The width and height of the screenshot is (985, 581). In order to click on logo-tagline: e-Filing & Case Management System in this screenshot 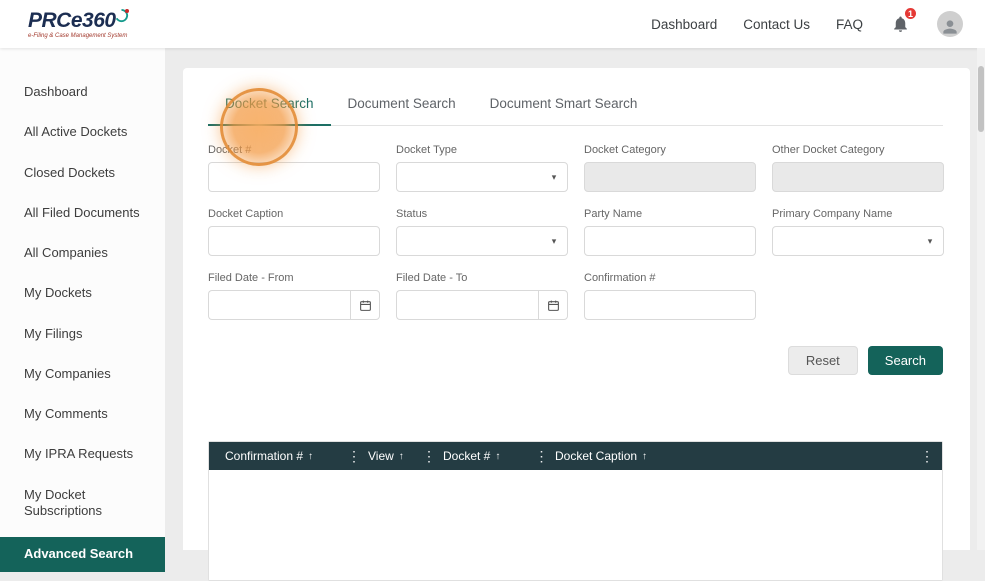, I will do `click(78, 35)`.